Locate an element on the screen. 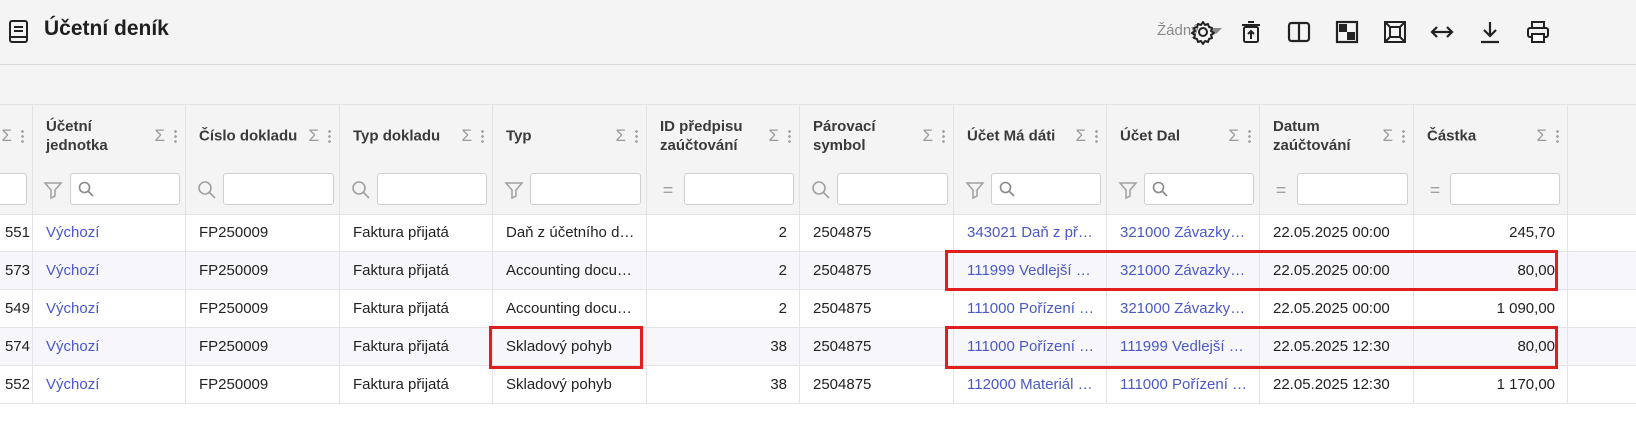 The height and width of the screenshot is (422, 1636). fit-button is located at coordinates (1395, 32).